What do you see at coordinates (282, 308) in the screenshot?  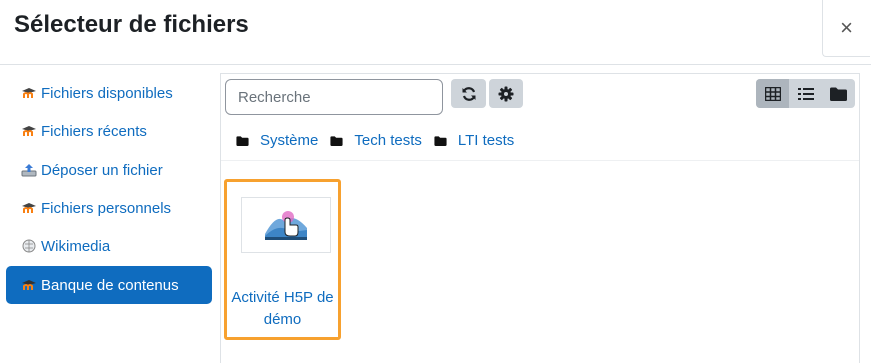 I see `file-name: Activité H5P de démo` at bounding box center [282, 308].